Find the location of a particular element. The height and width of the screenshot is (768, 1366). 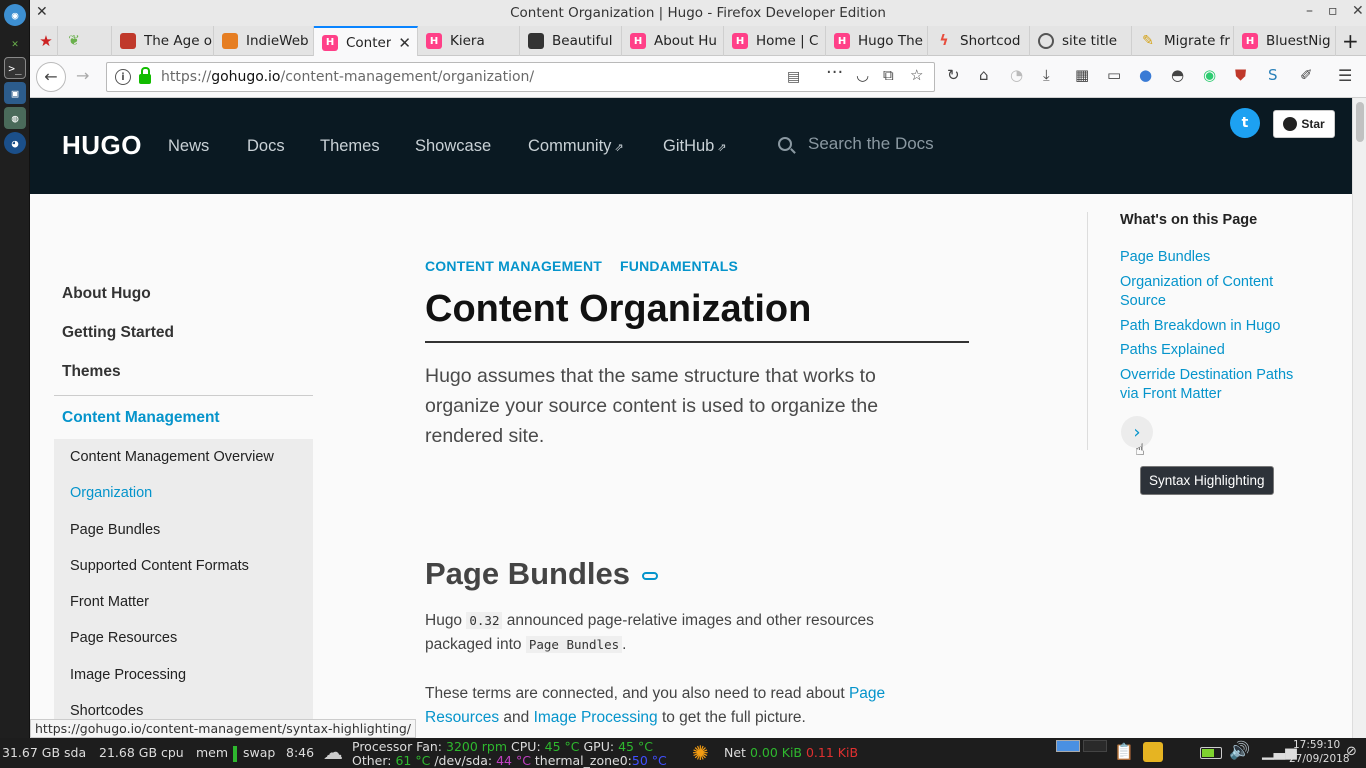

downloads-icon: ⤓ is located at coordinates (1046, 75).